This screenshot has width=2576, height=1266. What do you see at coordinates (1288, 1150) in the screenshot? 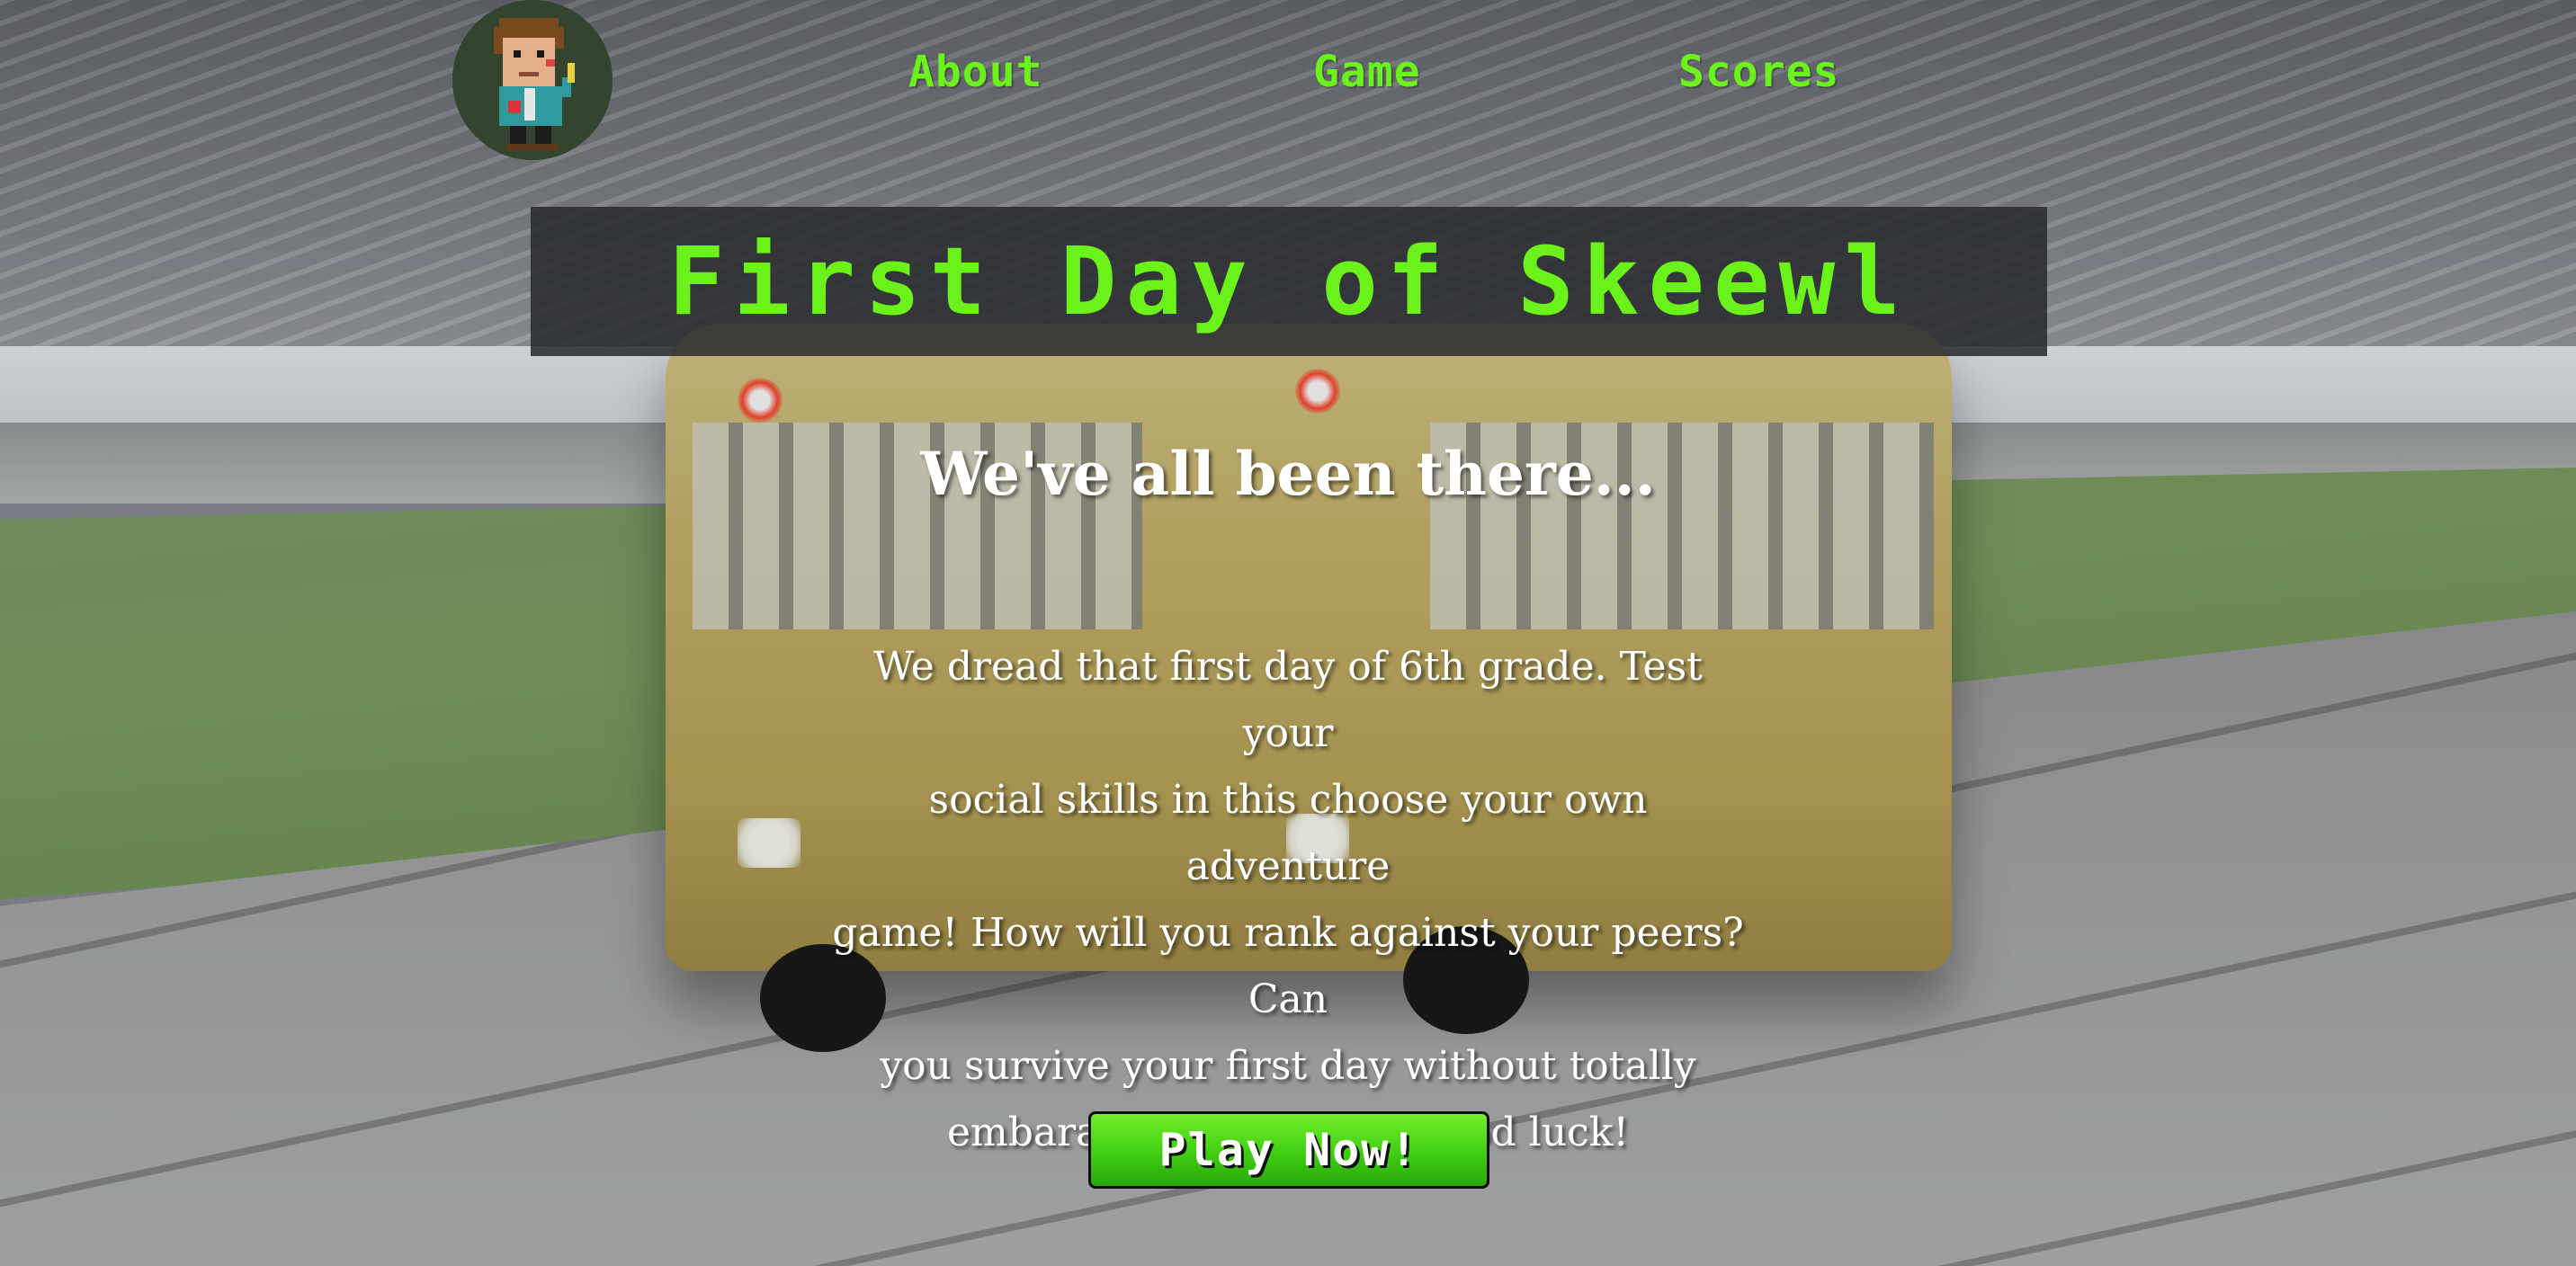
I see `play-now-button: Play Now!` at bounding box center [1288, 1150].